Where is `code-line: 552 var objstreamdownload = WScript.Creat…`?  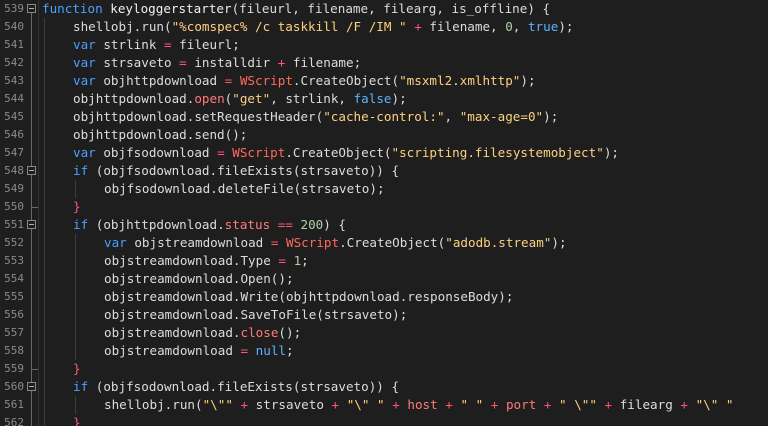
code-line: 552 var objstreamdownload = WScript.Creat… is located at coordinates (384, 243).